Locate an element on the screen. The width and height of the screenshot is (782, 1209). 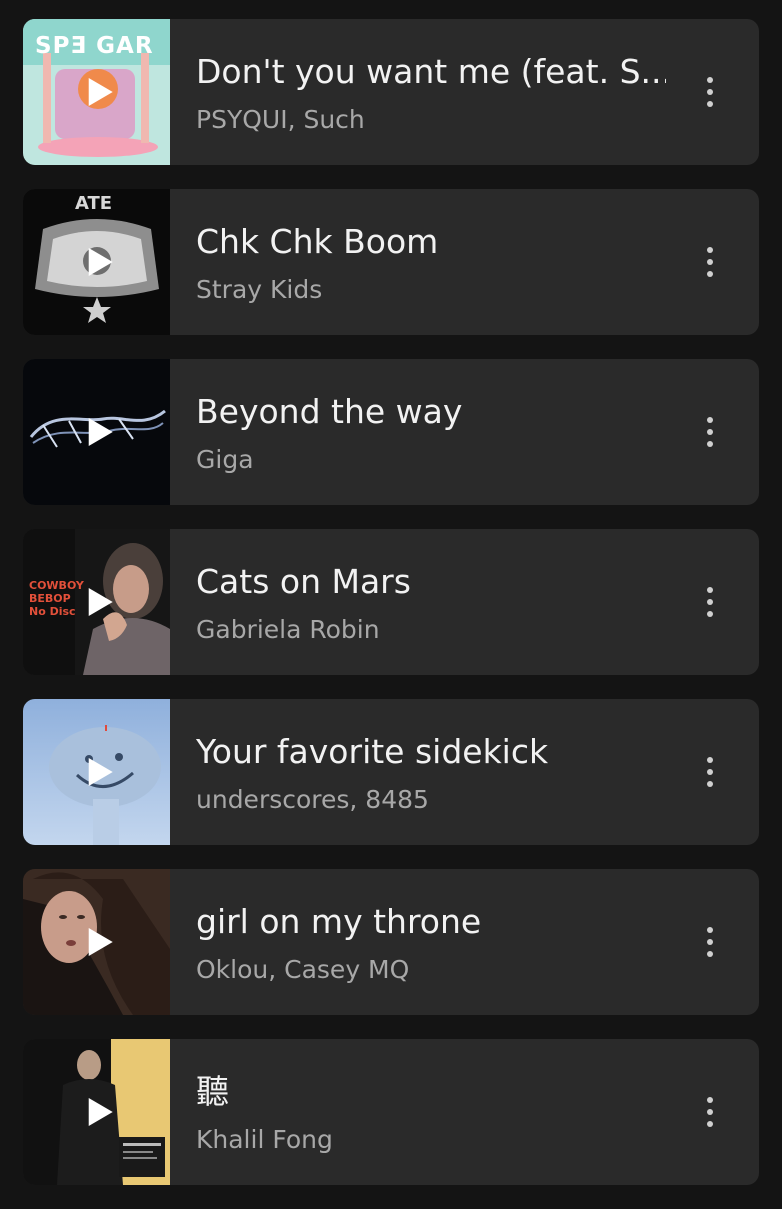
track-info: Your favorite sidekick underscores, 8485 is located at coordinates (464, 772).